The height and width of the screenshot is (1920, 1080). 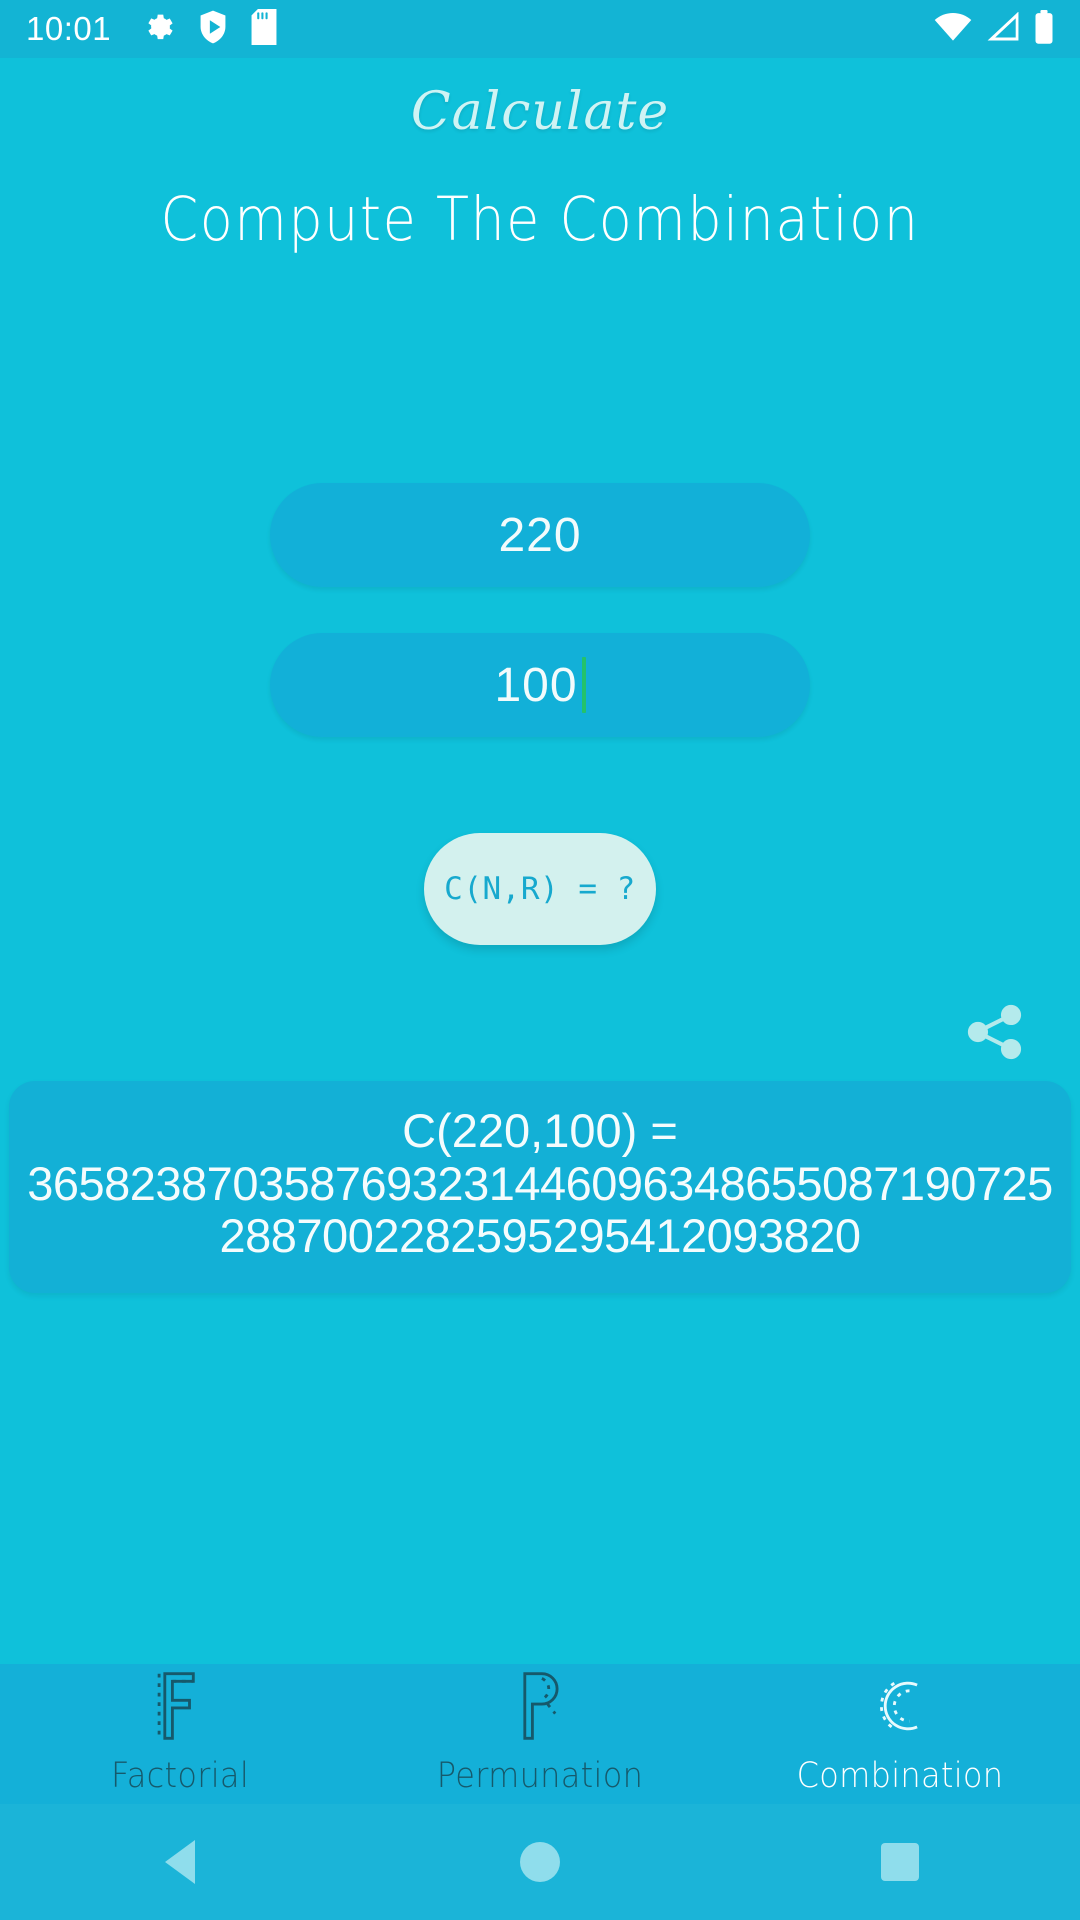 I want to click on nav-item-combination: Combination, so click(x=900, y=1732).